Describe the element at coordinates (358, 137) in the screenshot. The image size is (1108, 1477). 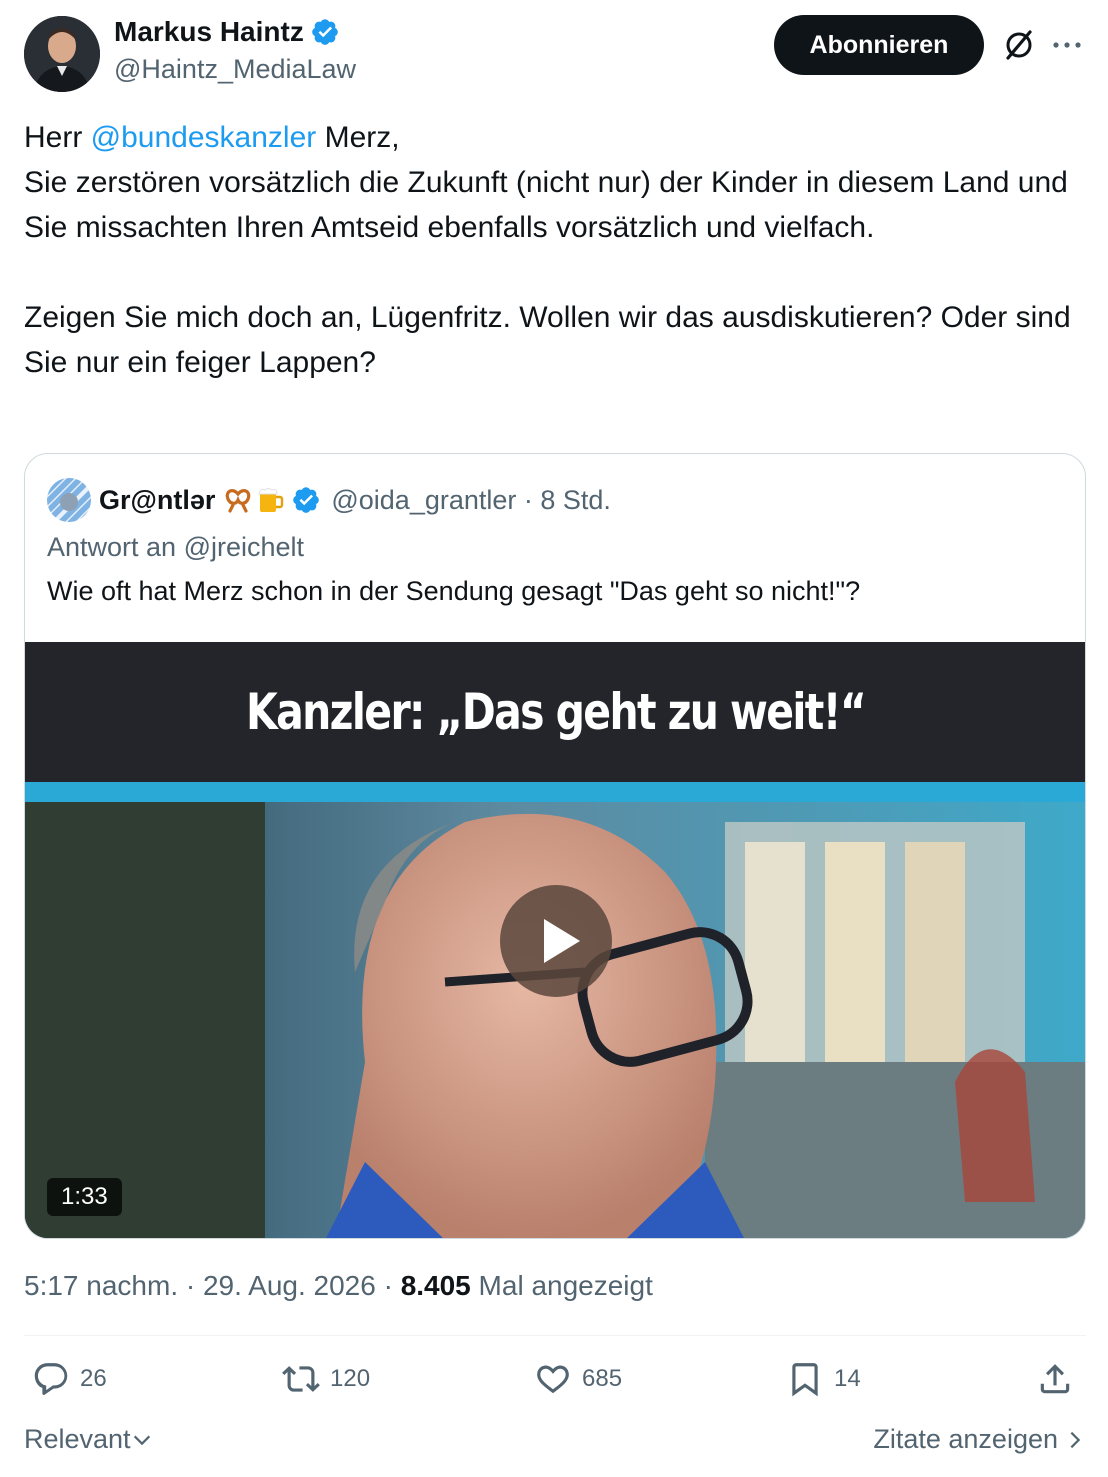
I see `tweet-greeting-suffix: Merz,` at that location.